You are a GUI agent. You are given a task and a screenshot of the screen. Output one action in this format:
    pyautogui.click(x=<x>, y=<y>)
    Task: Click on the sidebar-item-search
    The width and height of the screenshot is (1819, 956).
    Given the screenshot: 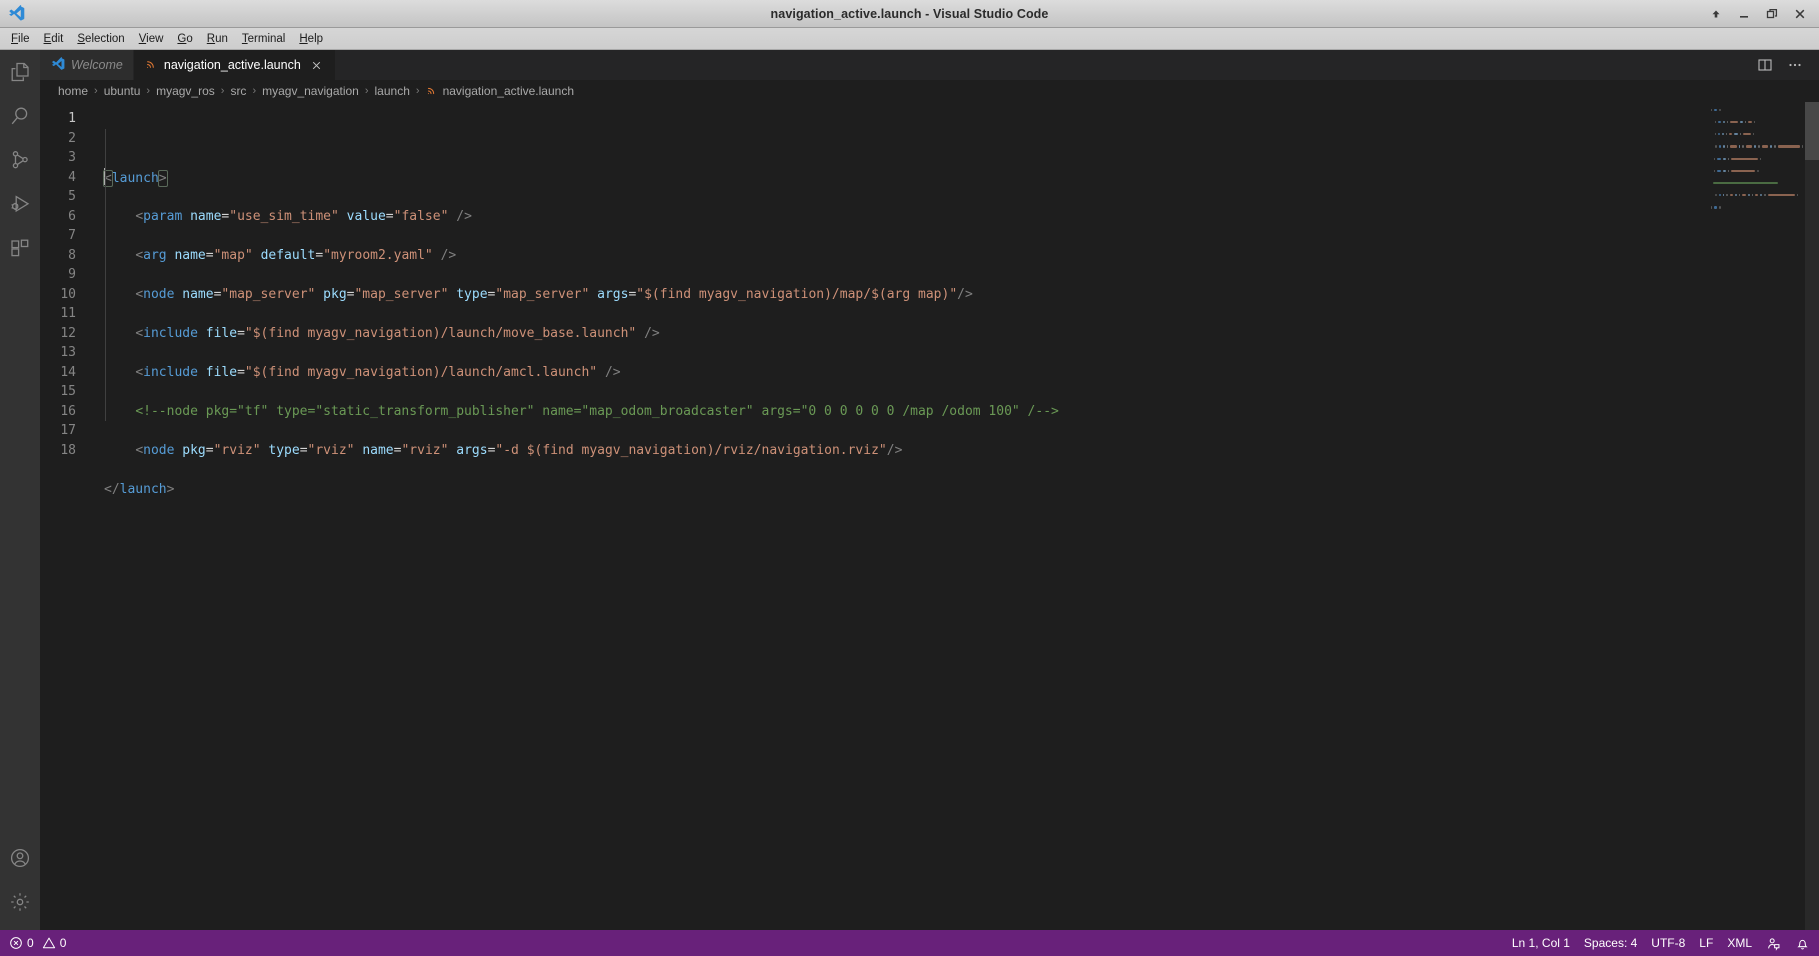 What is the action you would take?
    pyautogui.click(x=20, y=116)
    